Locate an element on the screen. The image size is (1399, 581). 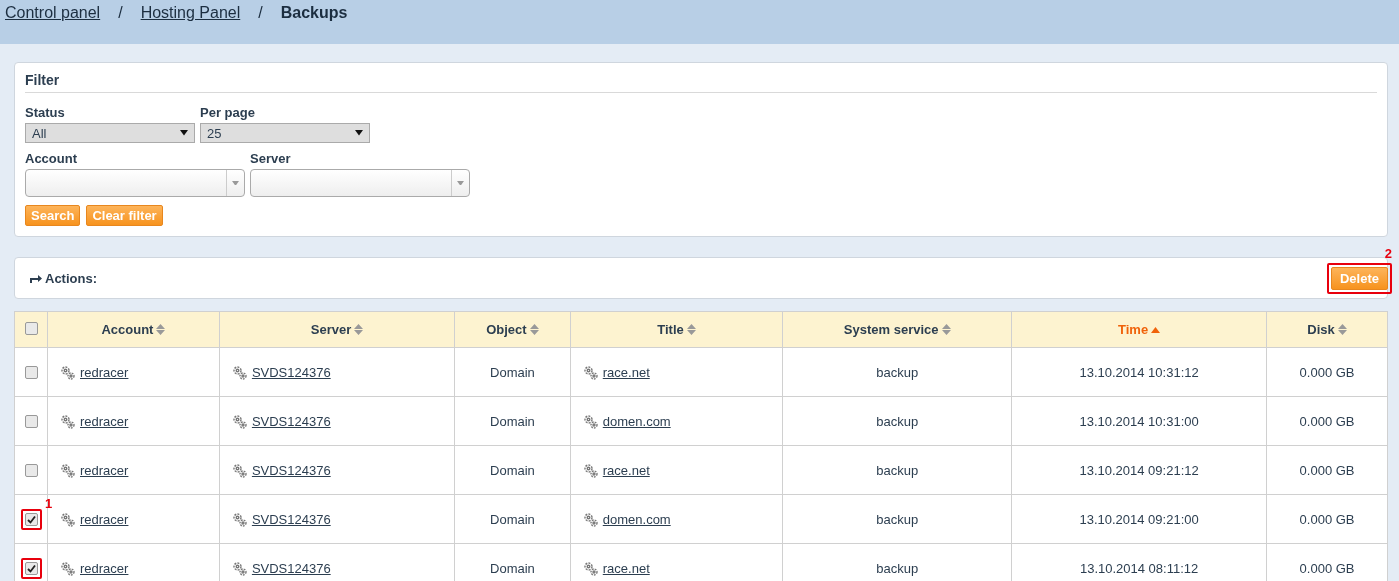
callout-number: 2 is located at coordinates (1388, 253).